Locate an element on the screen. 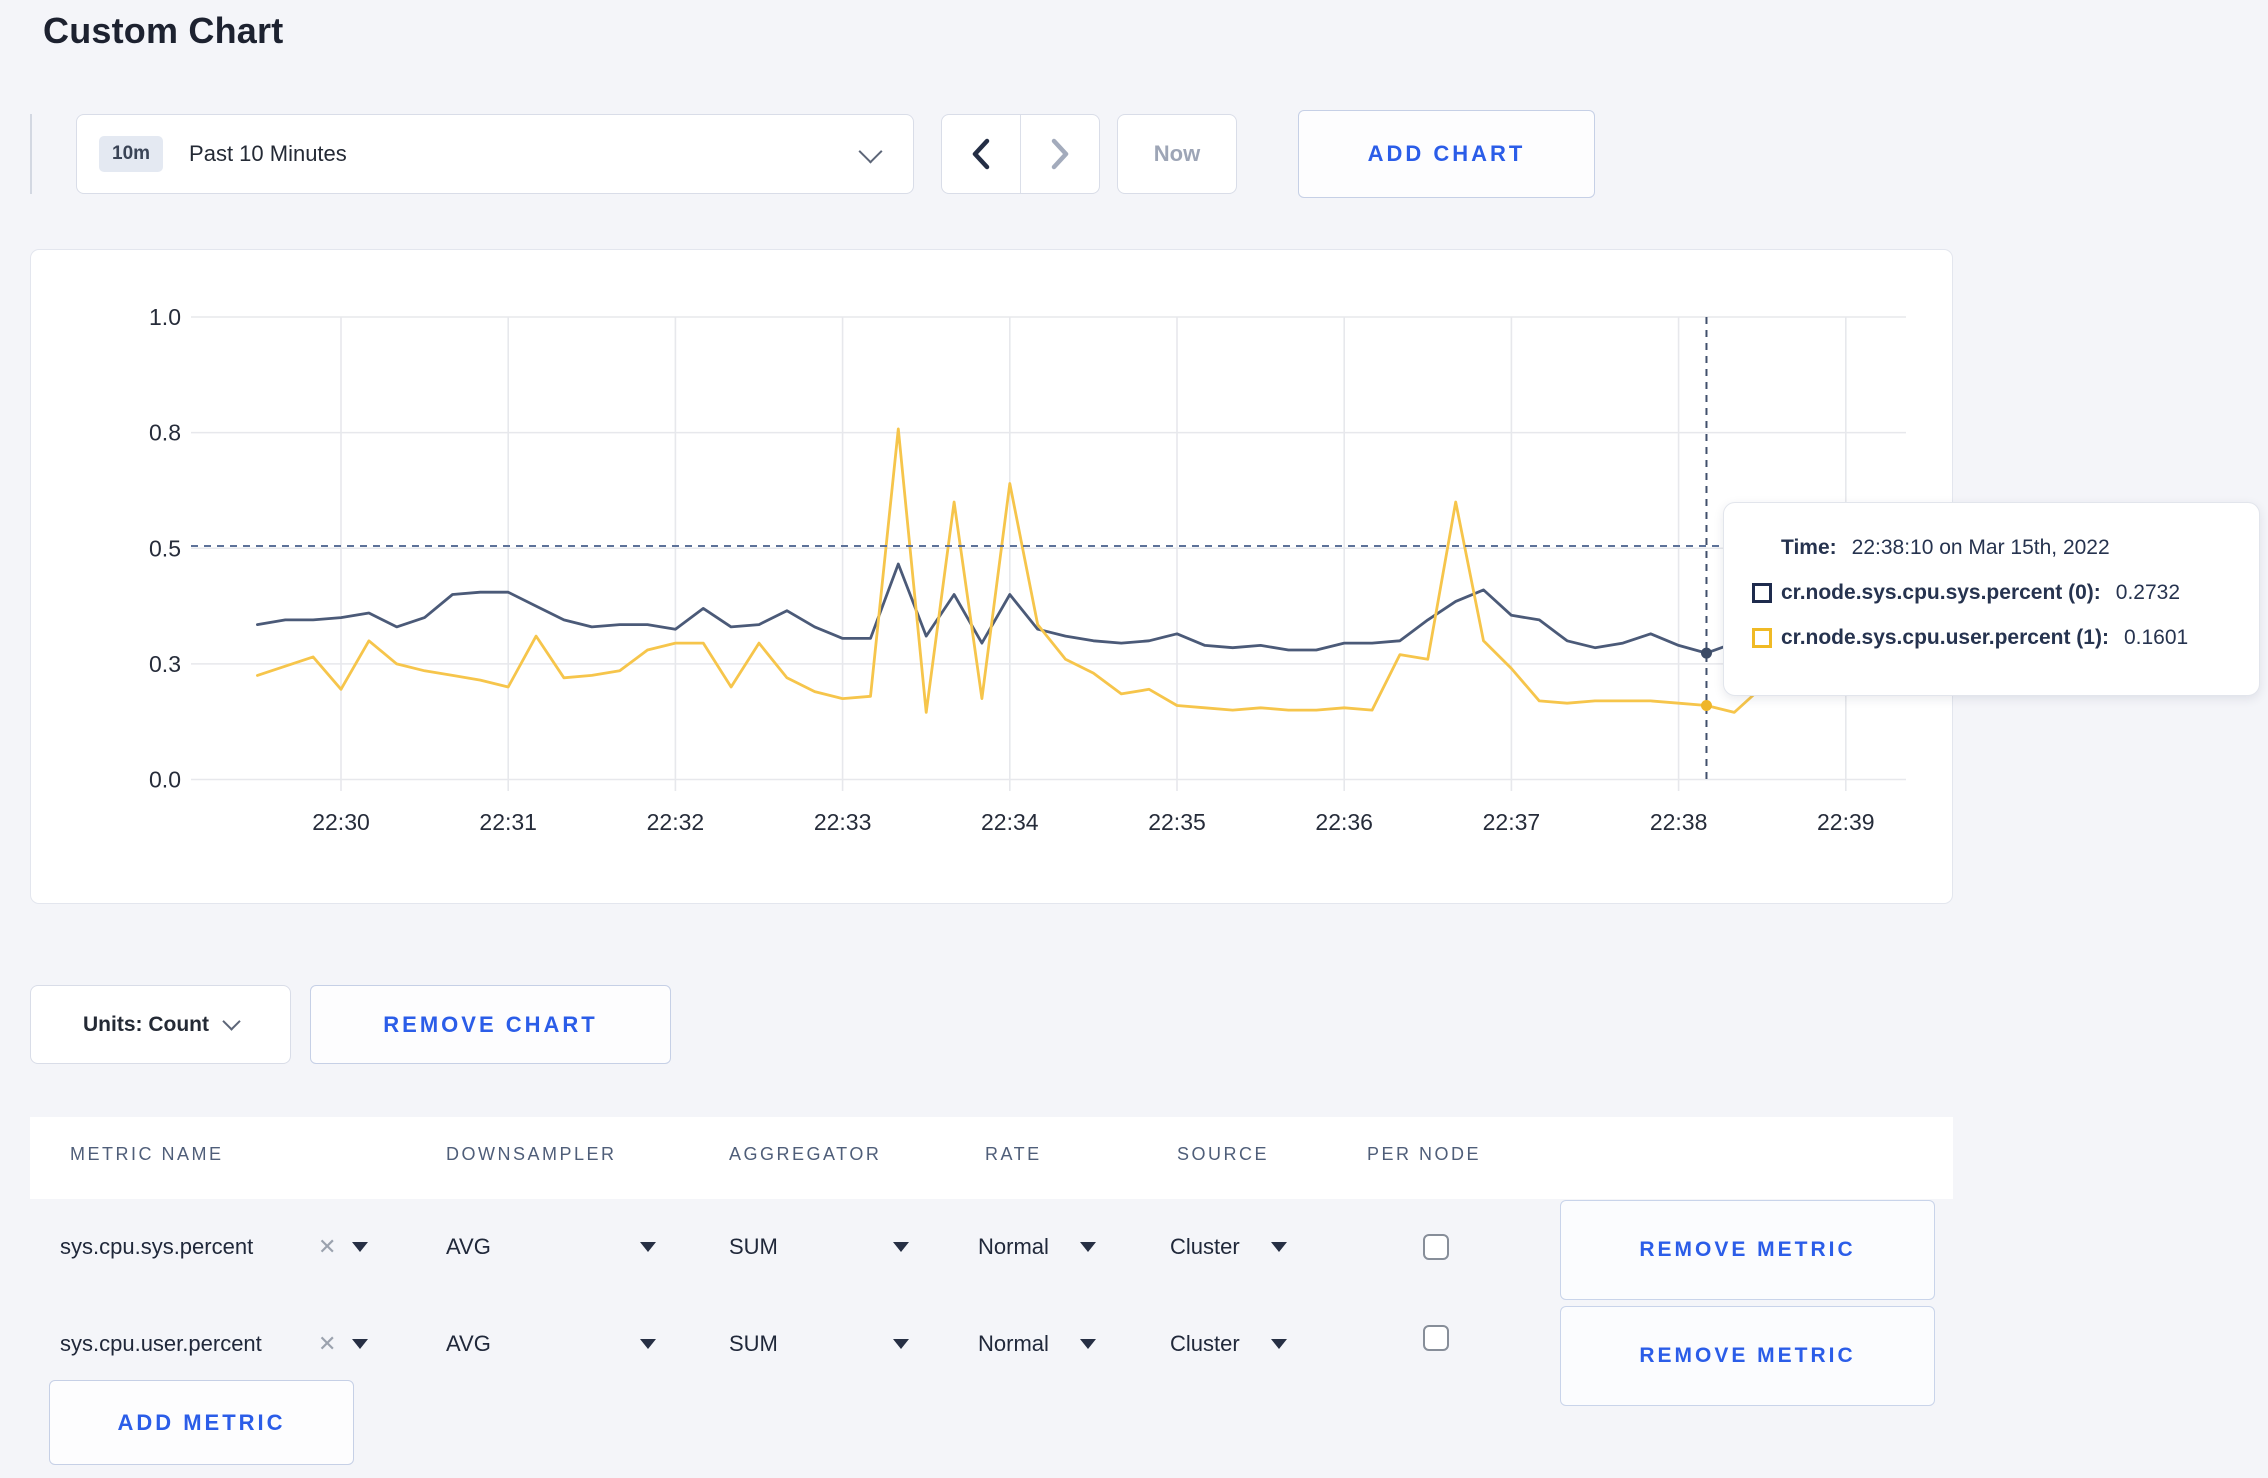 Image resolution: width=2268 pixels, height=1478 pixels. units-dropdown: Units: Count is located at coordinates (160, 1024).